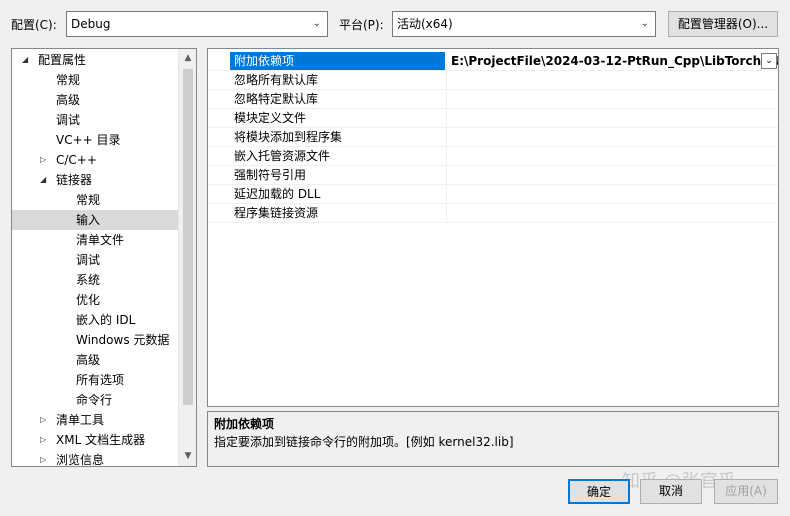 The width and height of the screenshot is (790, 516). I want to click on tree-item: 系统, so click(95, 280).